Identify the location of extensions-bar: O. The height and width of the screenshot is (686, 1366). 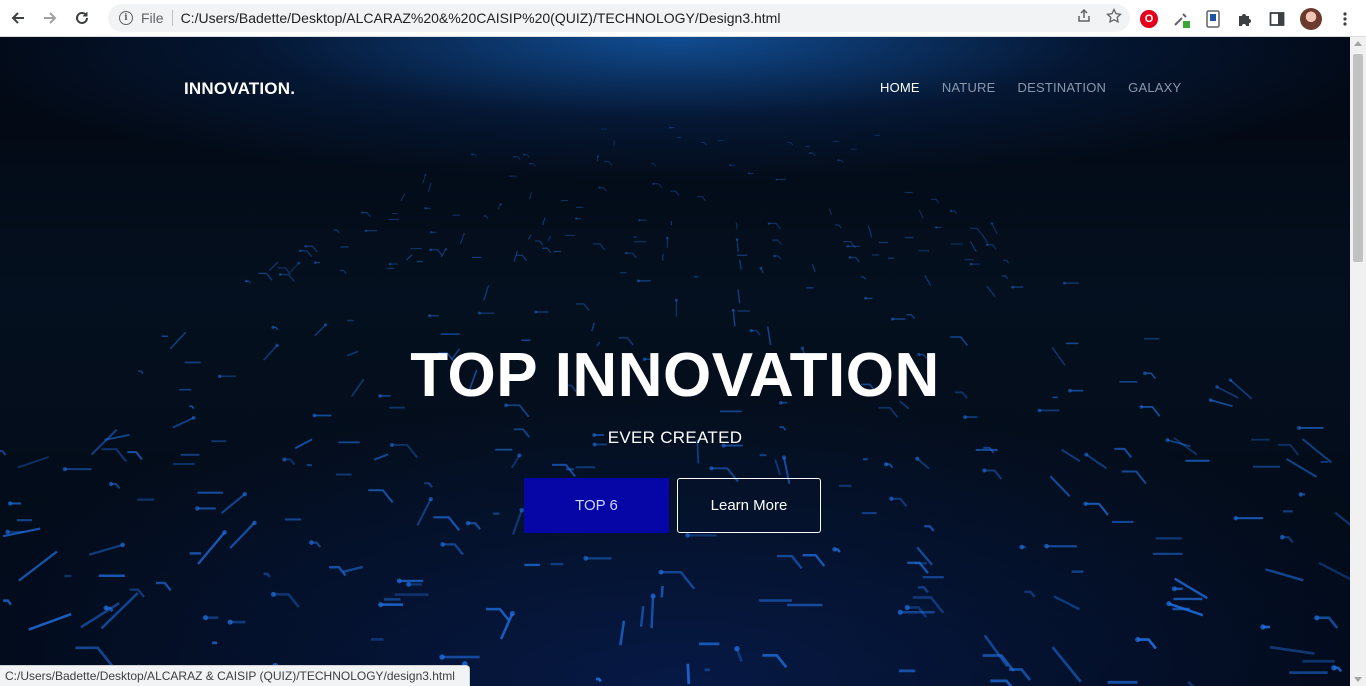
(1247, 18).